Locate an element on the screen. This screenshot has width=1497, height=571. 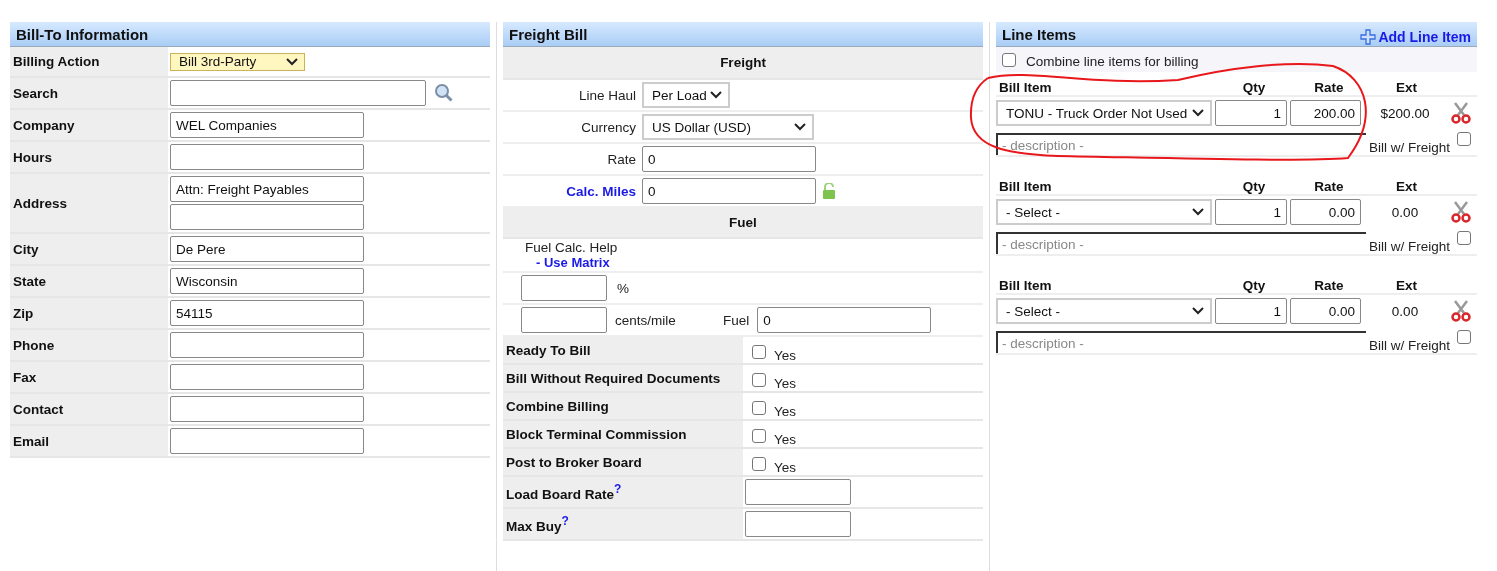
search-icon is located at coordinates (444, 93).